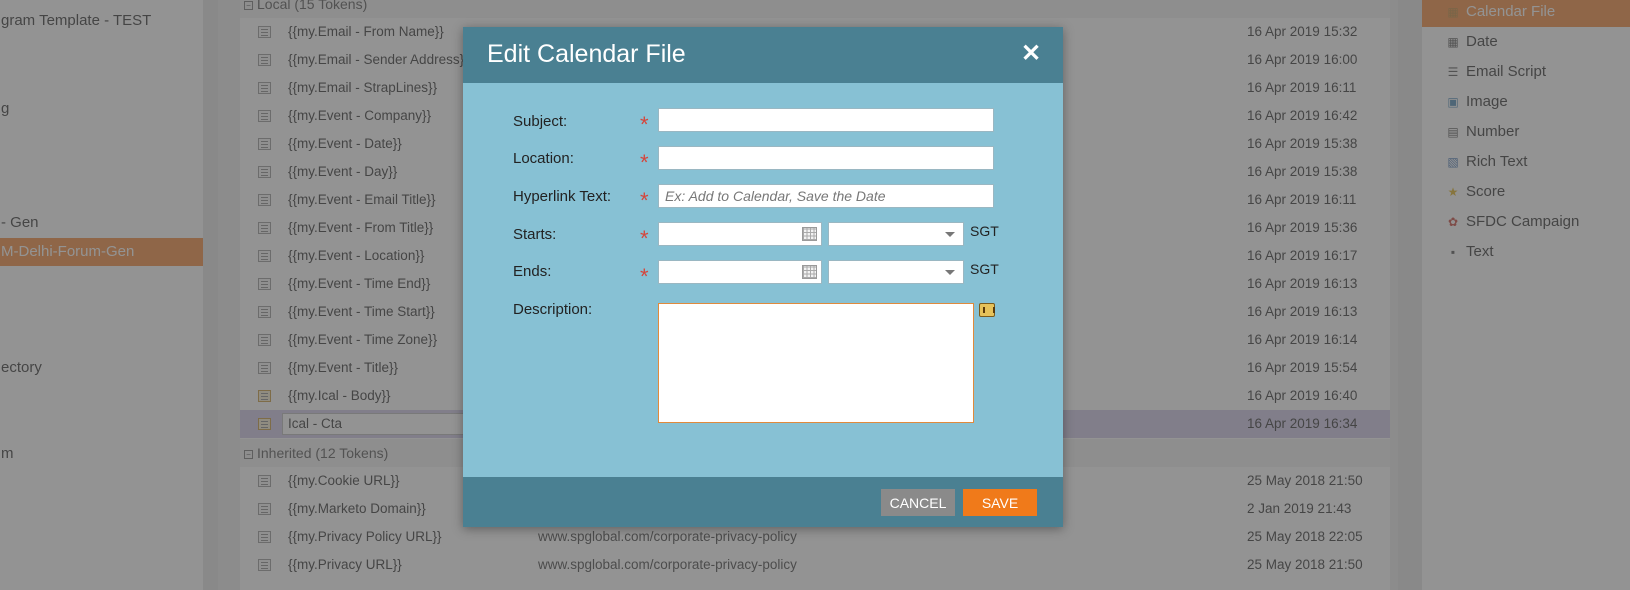 Image resolution: width=1630 pixels, height=590 pixels. I want to click on dialog-header: Edit Calendar File ✕, so click(763, 55).